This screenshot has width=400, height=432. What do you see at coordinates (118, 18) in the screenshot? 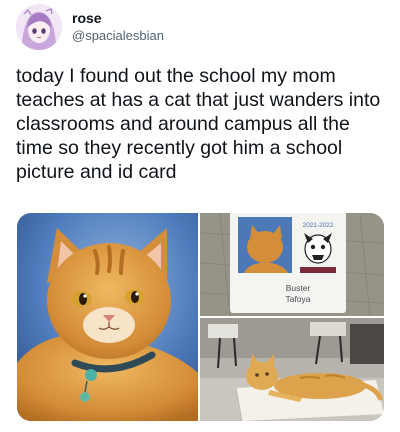
I see `author-display-name: rose` at bounding box center [118, 18].